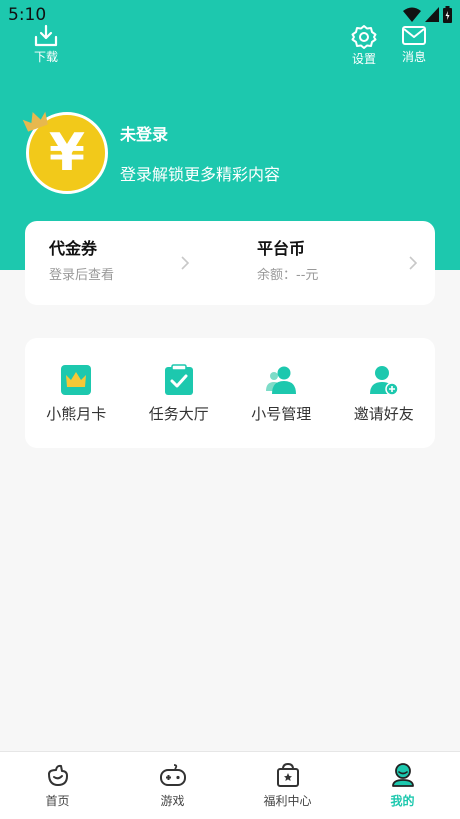 This screenshot has width=460, height=819. Describe the element at coordinates (200, 173) in the screenshot. I see `login-hint: 登录解锁更多精彩内容` at that location.